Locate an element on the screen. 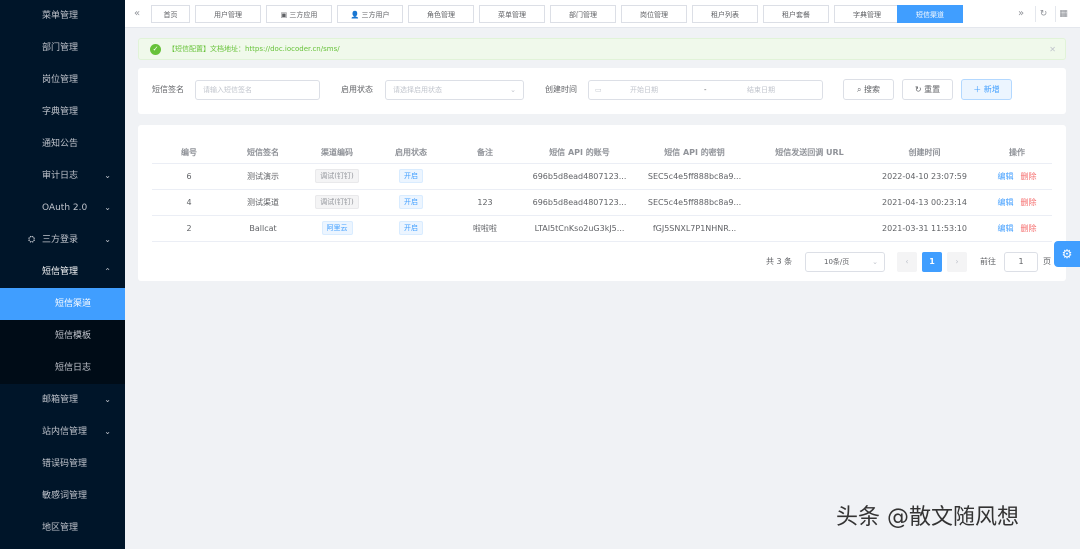 The width and height of the screenshot is (1080, 549). sidebar-item-label: 短信管理 is located at coordinates (60, 272).